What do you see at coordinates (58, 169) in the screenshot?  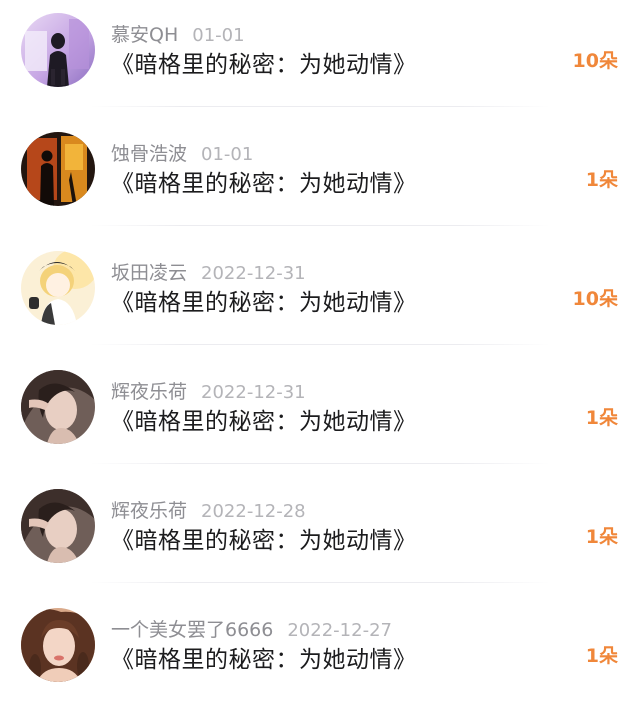 I see `avatar-silhouette-sunset-icon` at bounding box center [58, 169].